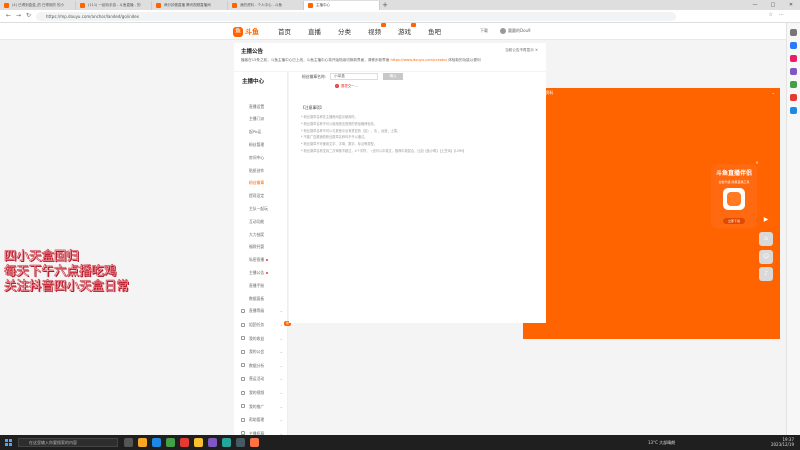 The width and height of the screenshot is (800, 450). What do you see at coordinates (661, 443) in the screenshot?
I see `weather-widget: 13°C 大部晴朗` at bounding box center [661, 443].